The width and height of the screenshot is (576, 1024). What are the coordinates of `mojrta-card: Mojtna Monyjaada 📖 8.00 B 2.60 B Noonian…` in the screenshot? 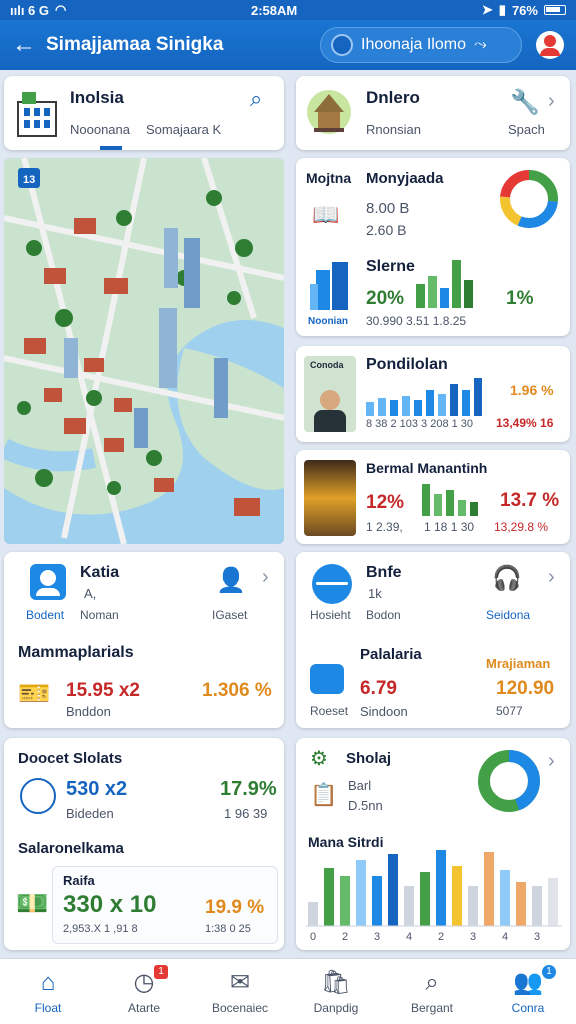 It's located at (433, 247).